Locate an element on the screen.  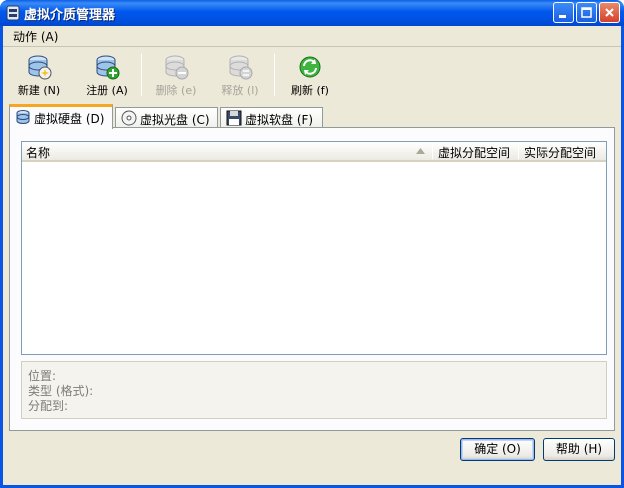
toolbar: 新建 (N) 注册 (A) 删除 (e) 释放 (l) 刷新 (f) is located at coordinates (312, 75).